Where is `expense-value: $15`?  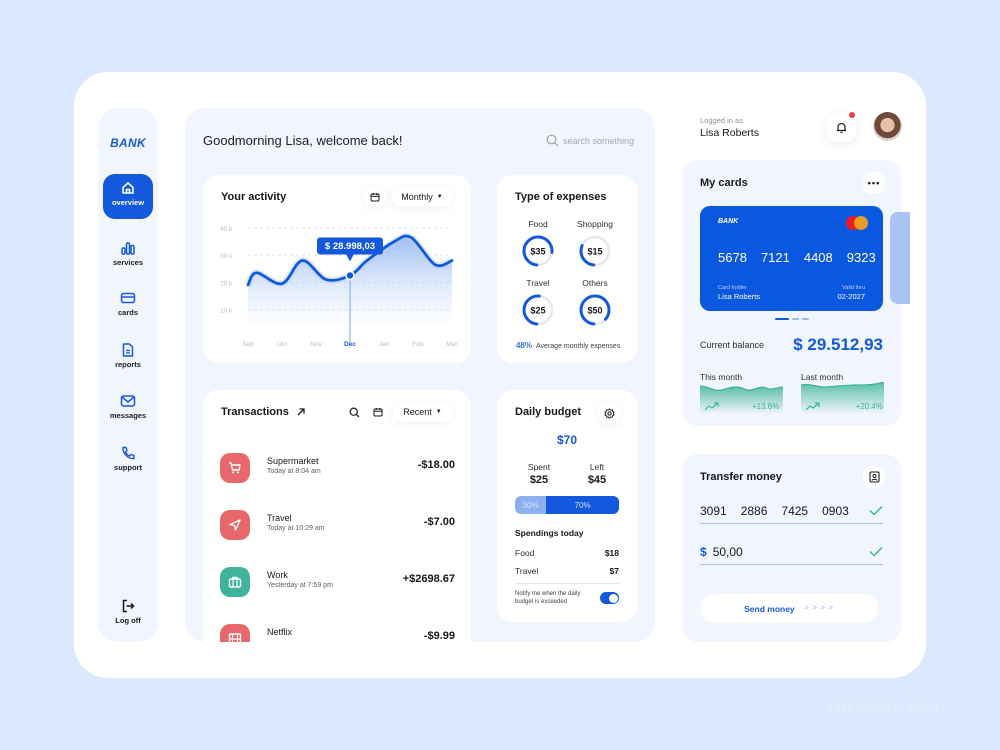
expense-value: $15 is located at coordinates (594, 252).